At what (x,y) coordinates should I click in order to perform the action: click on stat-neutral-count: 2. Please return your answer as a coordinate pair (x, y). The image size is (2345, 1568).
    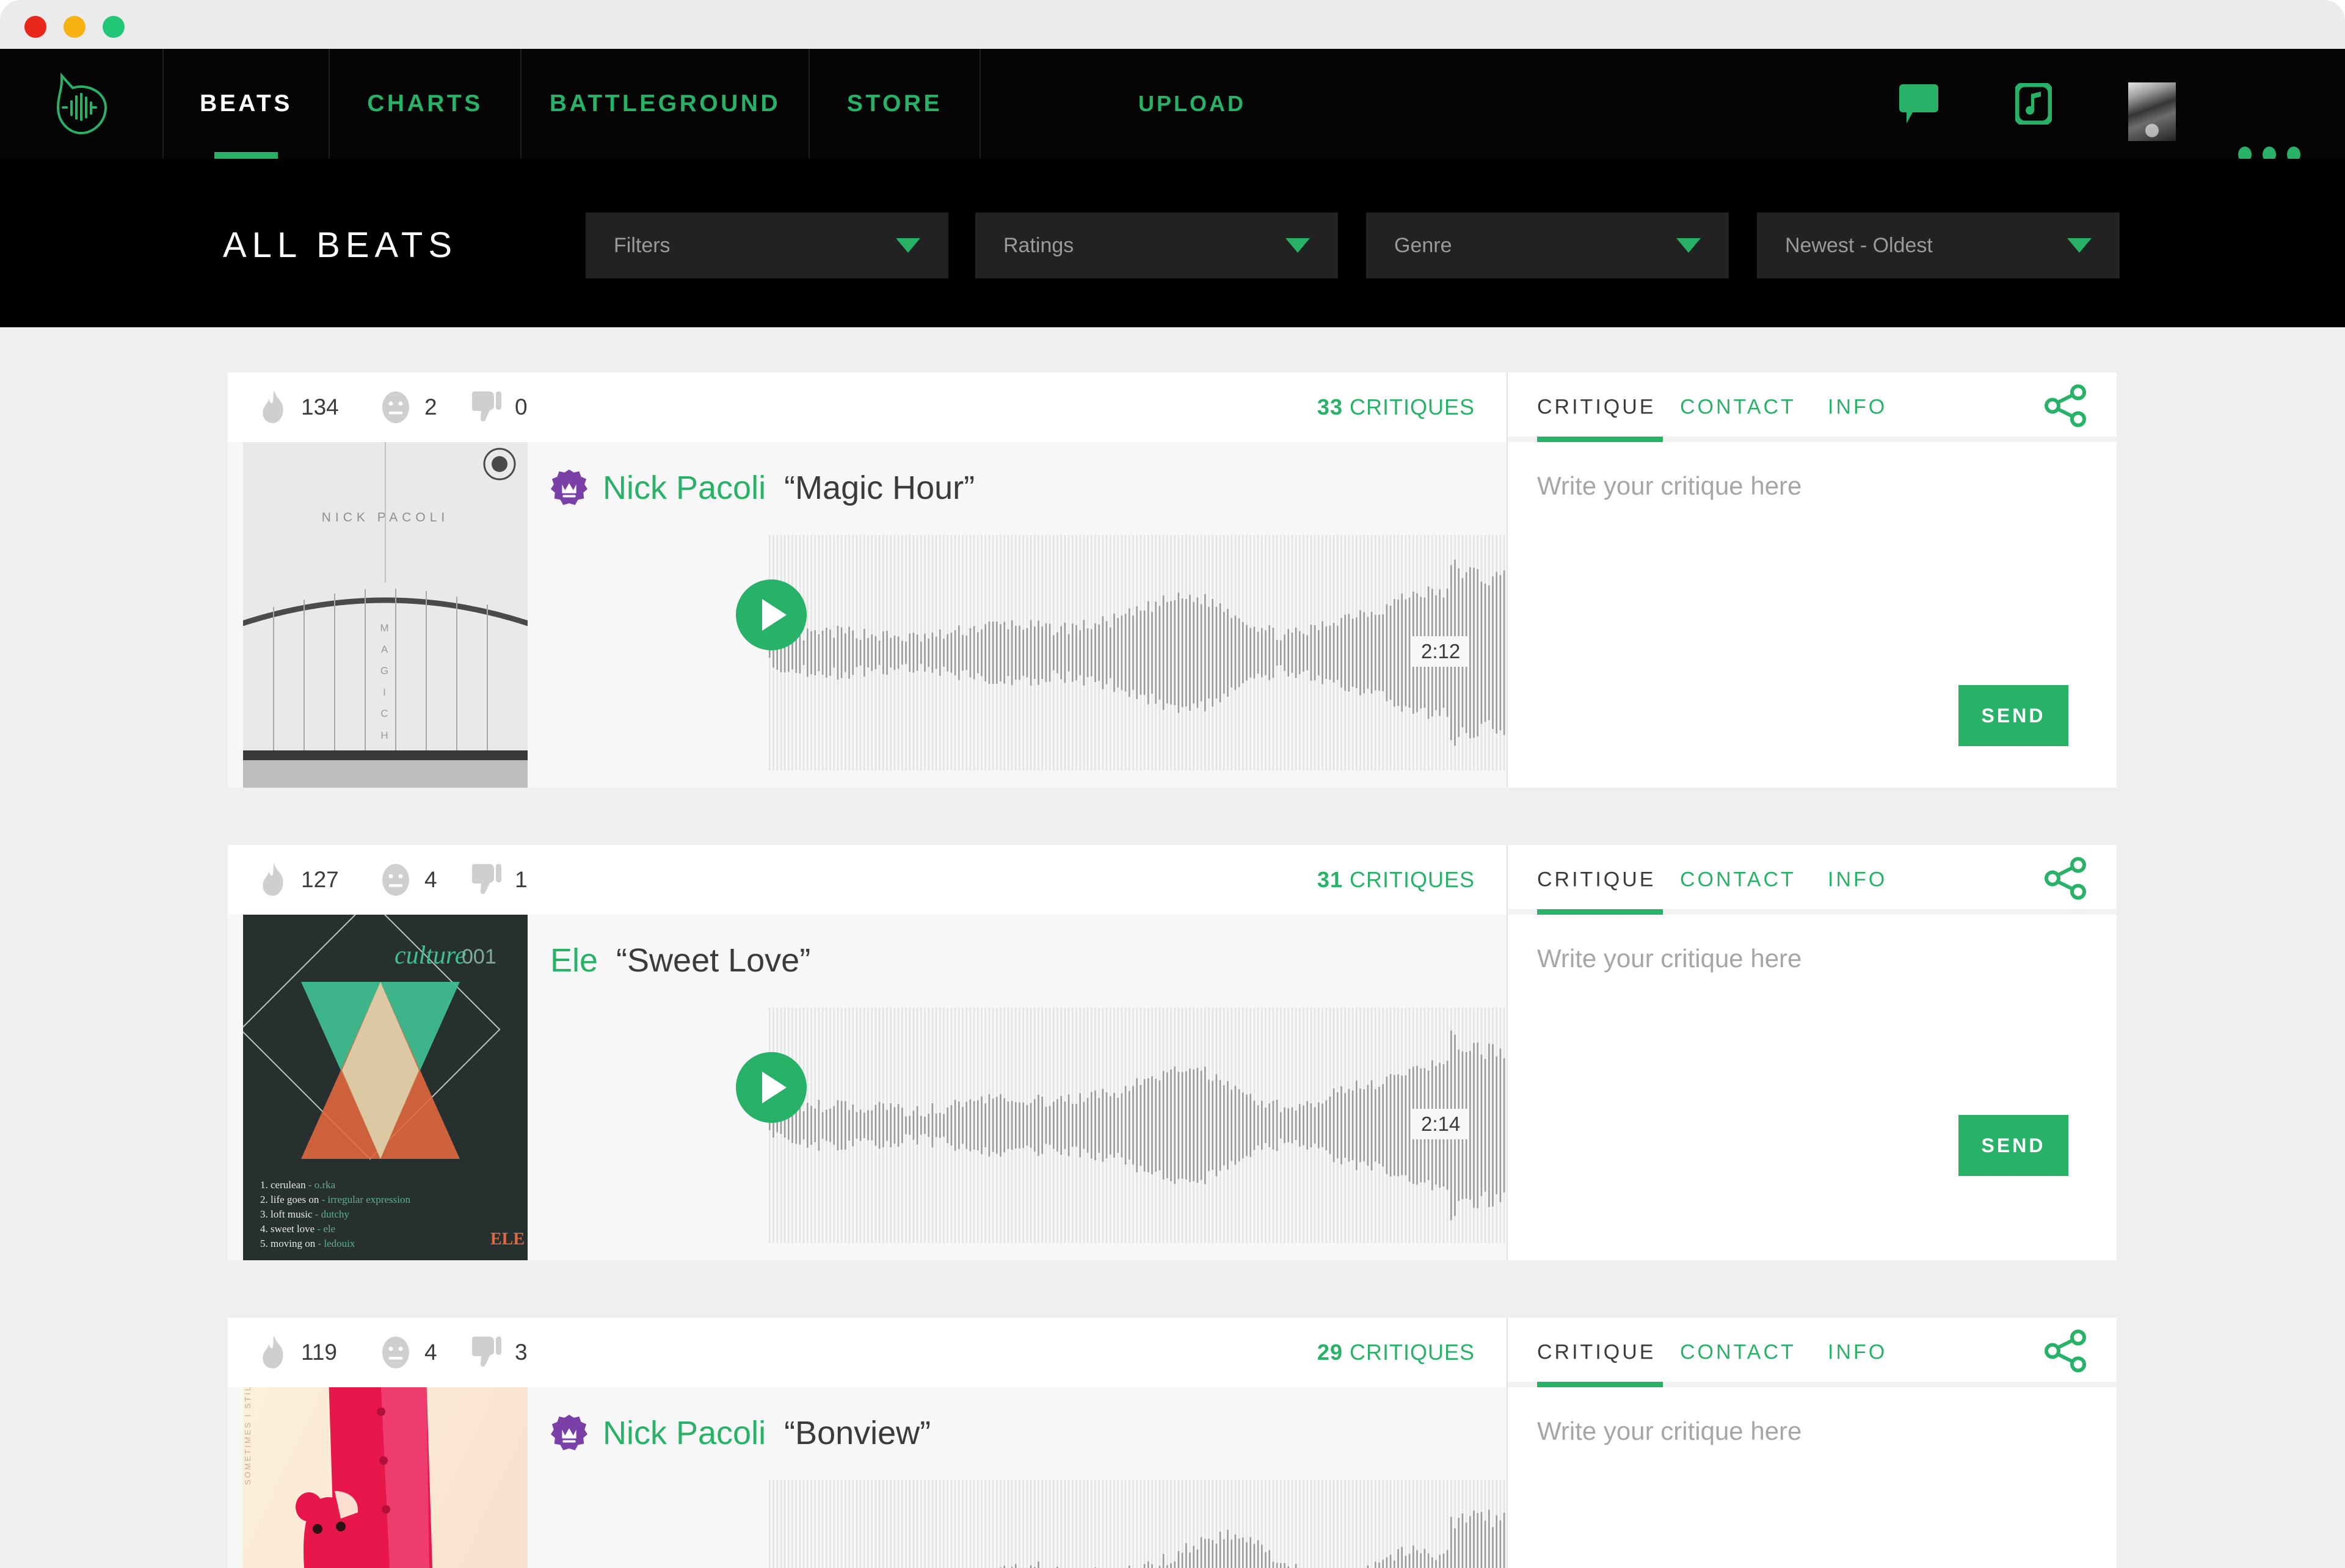
    Looking at the image, I should click on (431, 406).